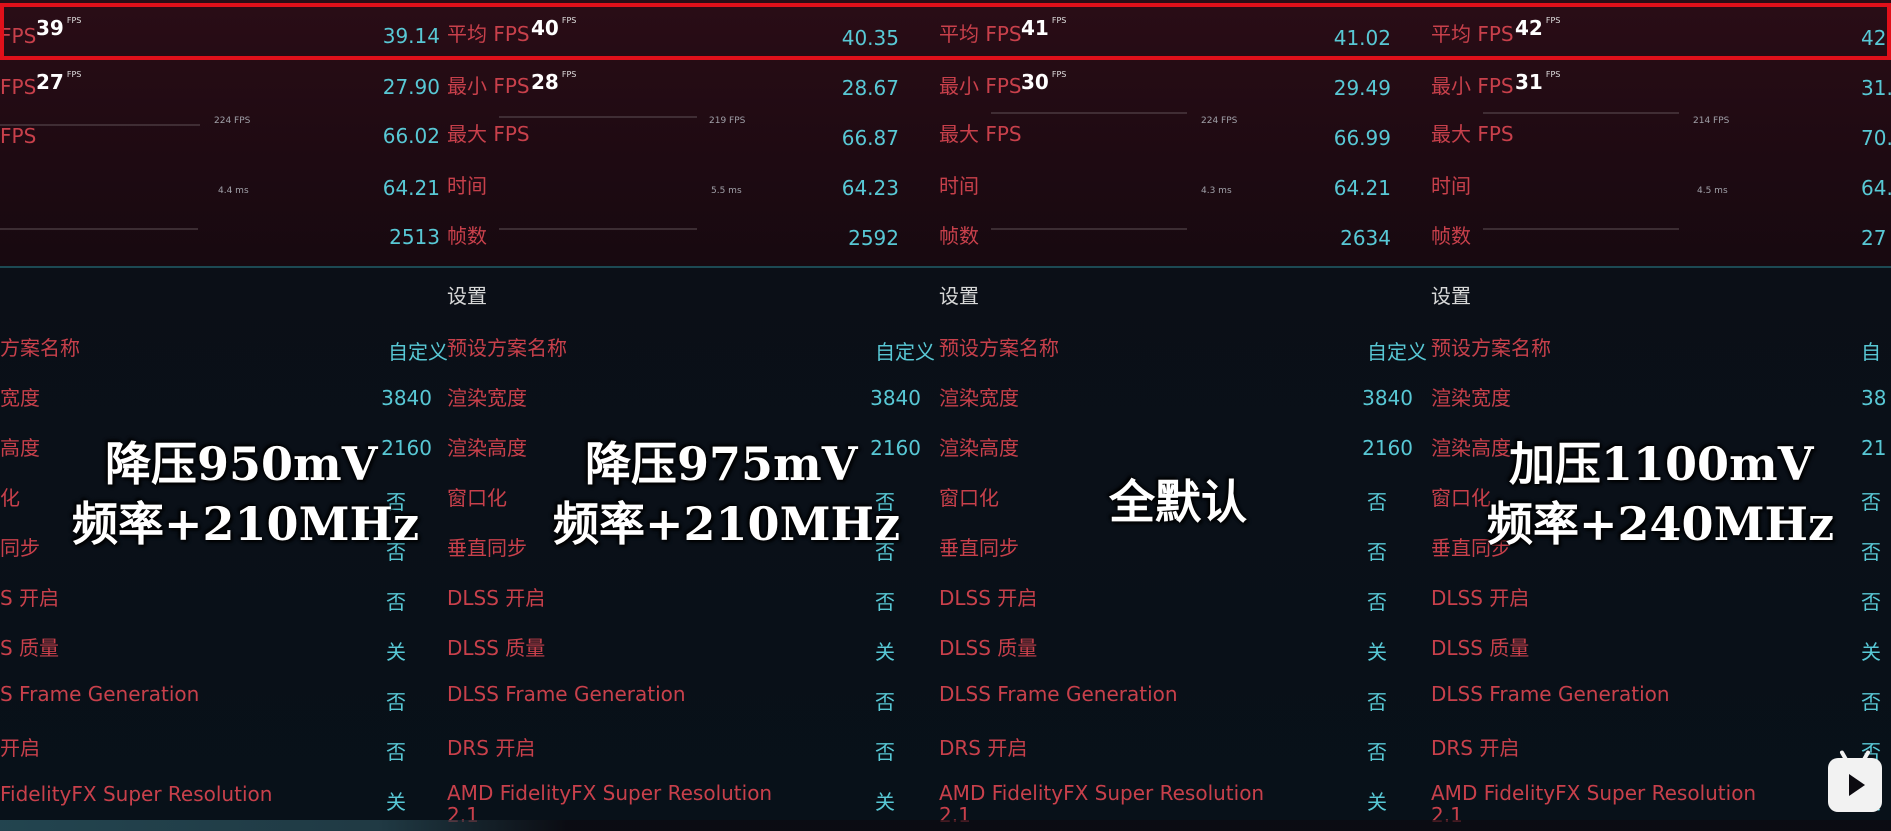 The height and width of the screenshot is (831, 1891). What do you see at coordinates (1874, 448) in the screenshot?
I see `setting-height-value: 21` at bounding box center [1874, 448].